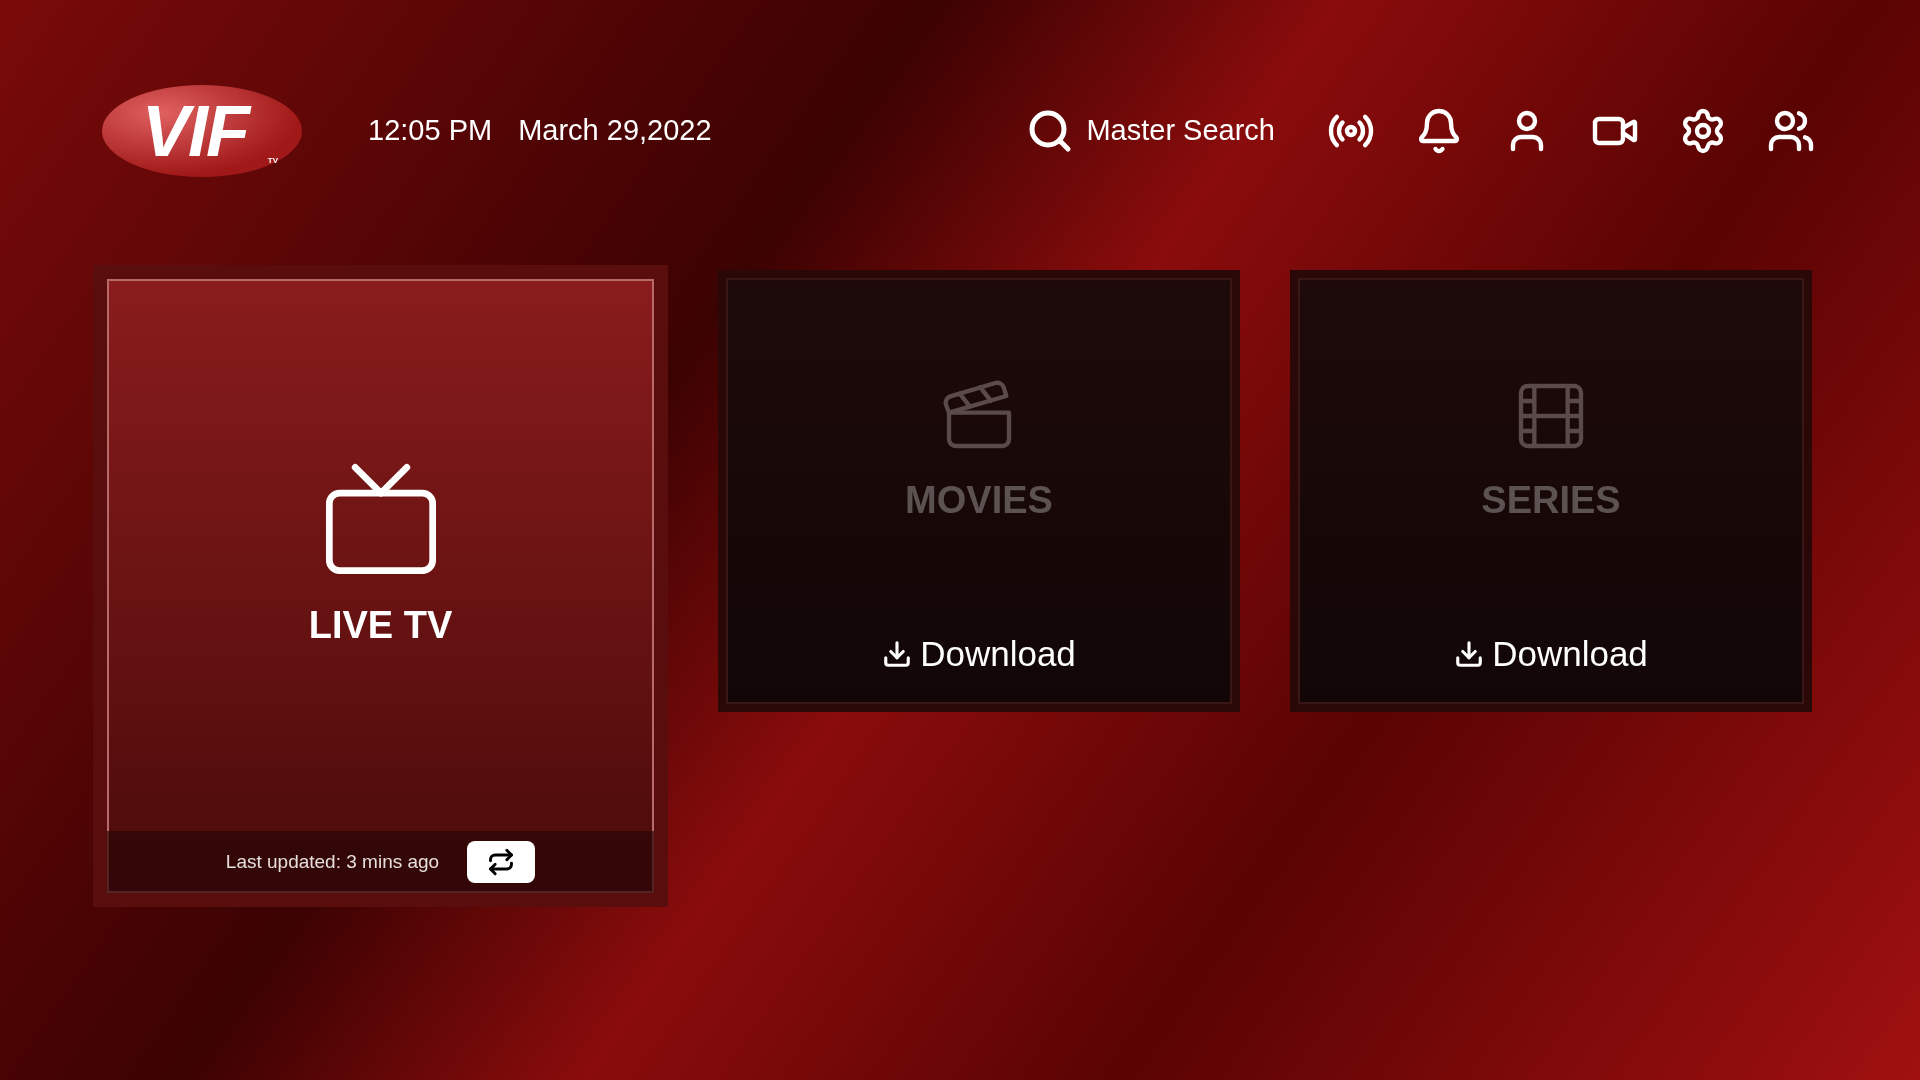 This screenshot has height=1080, width=1920. Describe the element at coordinates (196, 131) in the screenshot. I see `logo-text: VIF` at that location.